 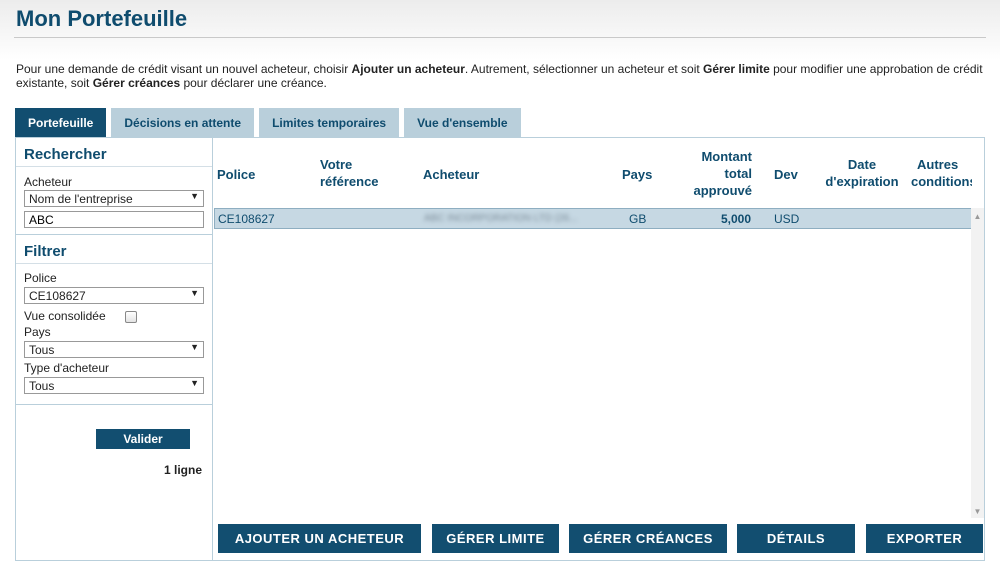 What do you see at coordinates (65, 316) in the screenshot?
I see `consolidated-label: Vue consolidée` at bounding box center [65, 316].